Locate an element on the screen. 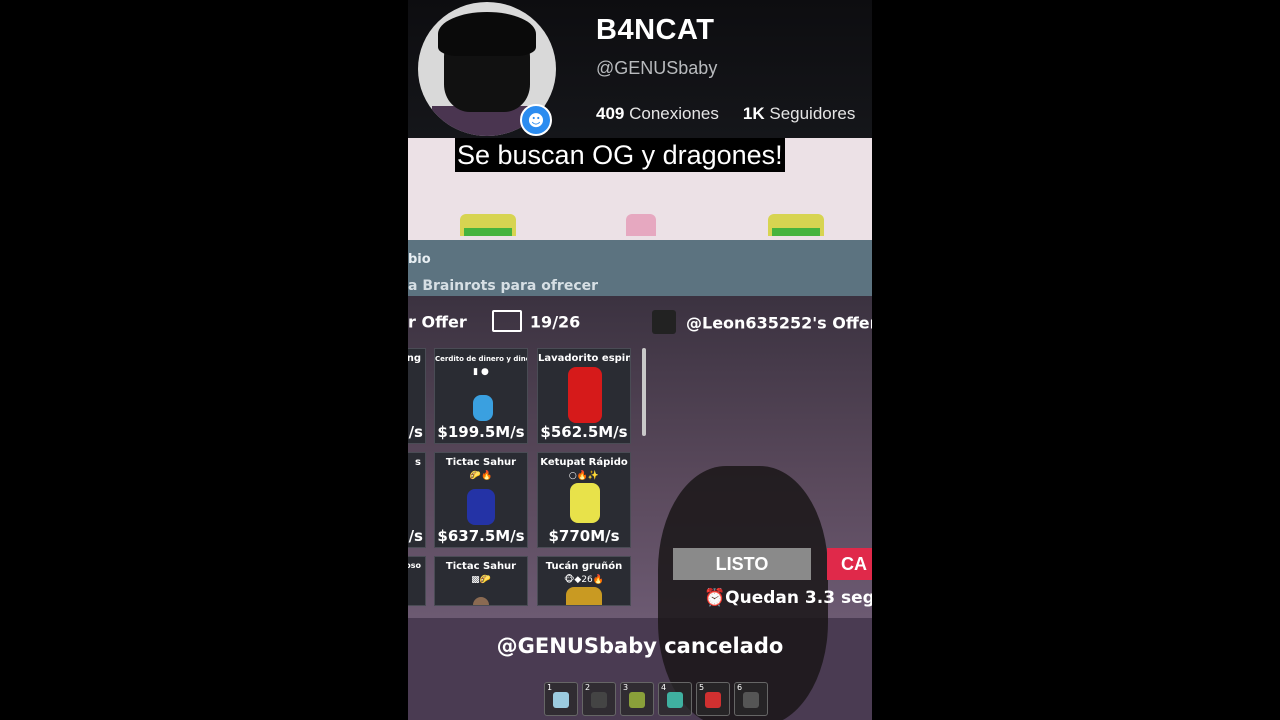  profile-display-name: B4NCAT is located at coordinates (655, 30).